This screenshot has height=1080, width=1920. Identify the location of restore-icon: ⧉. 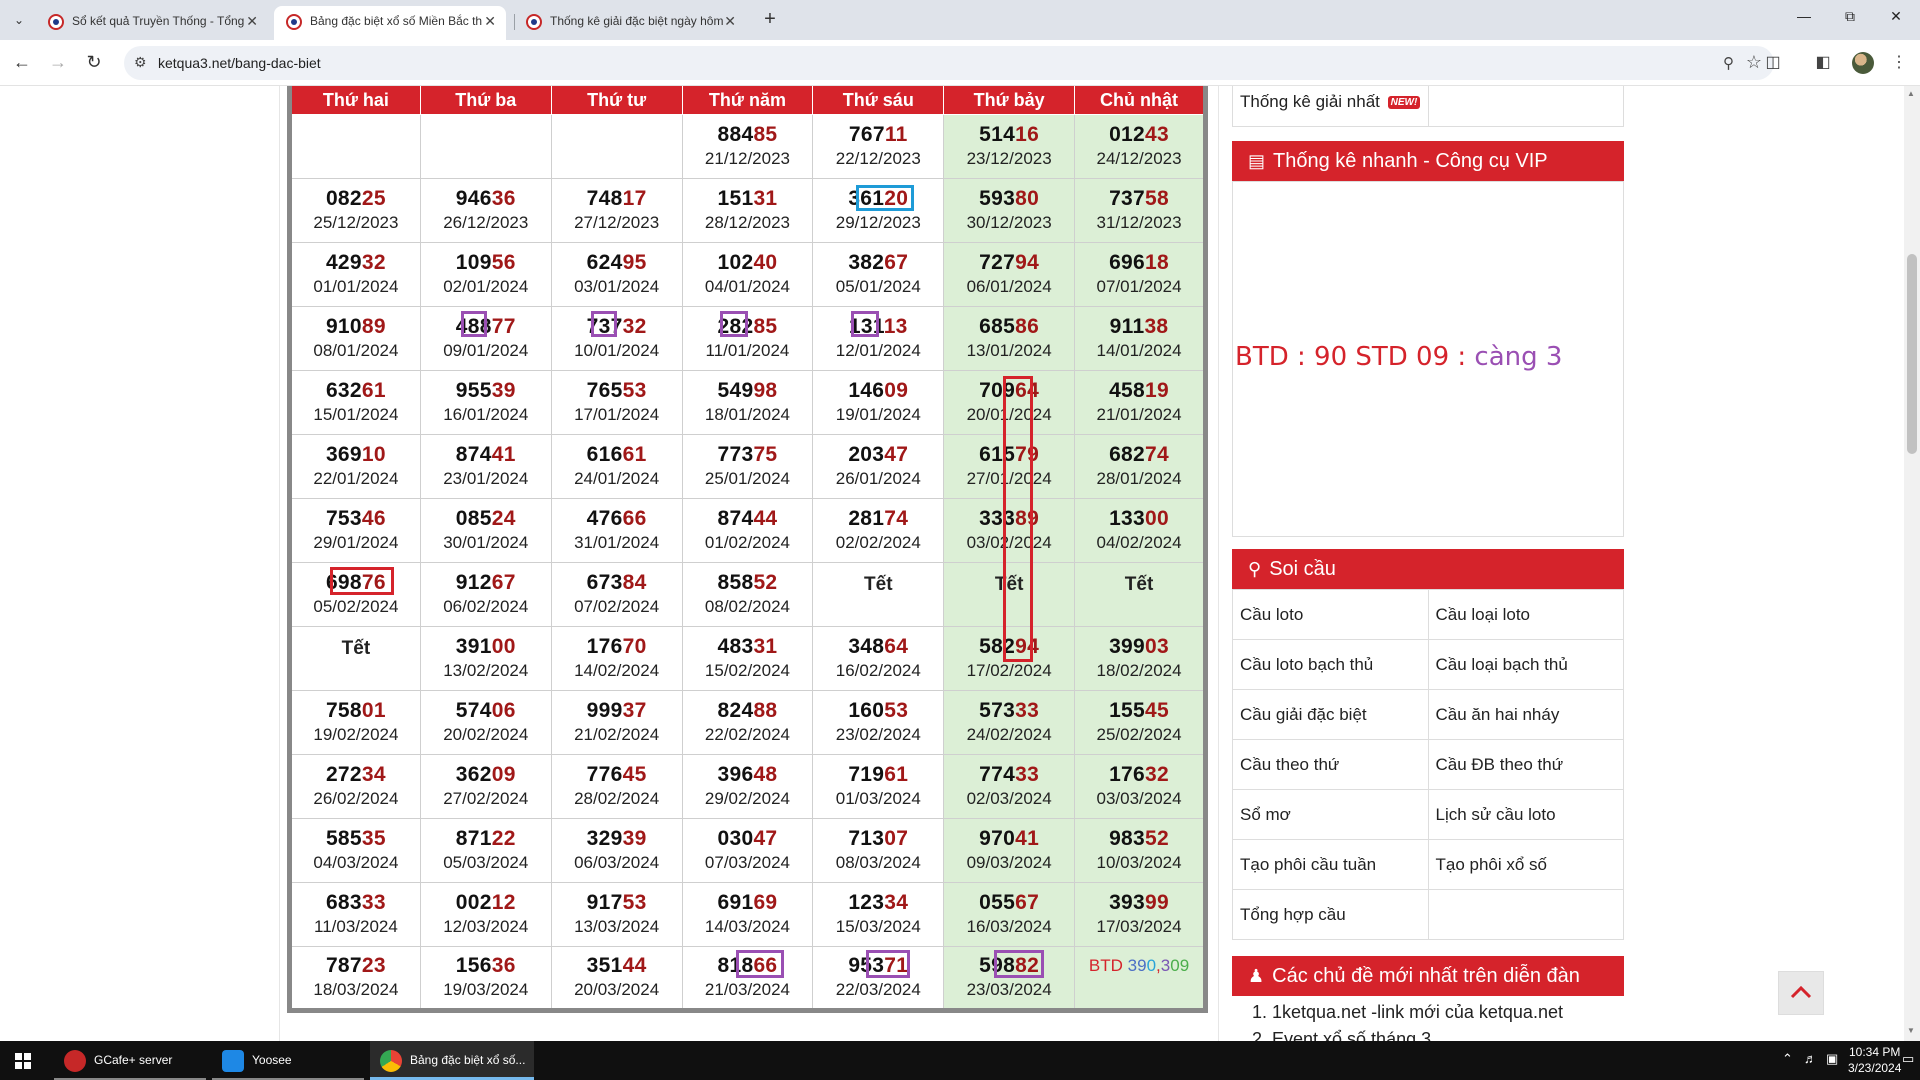
(1850, 16).